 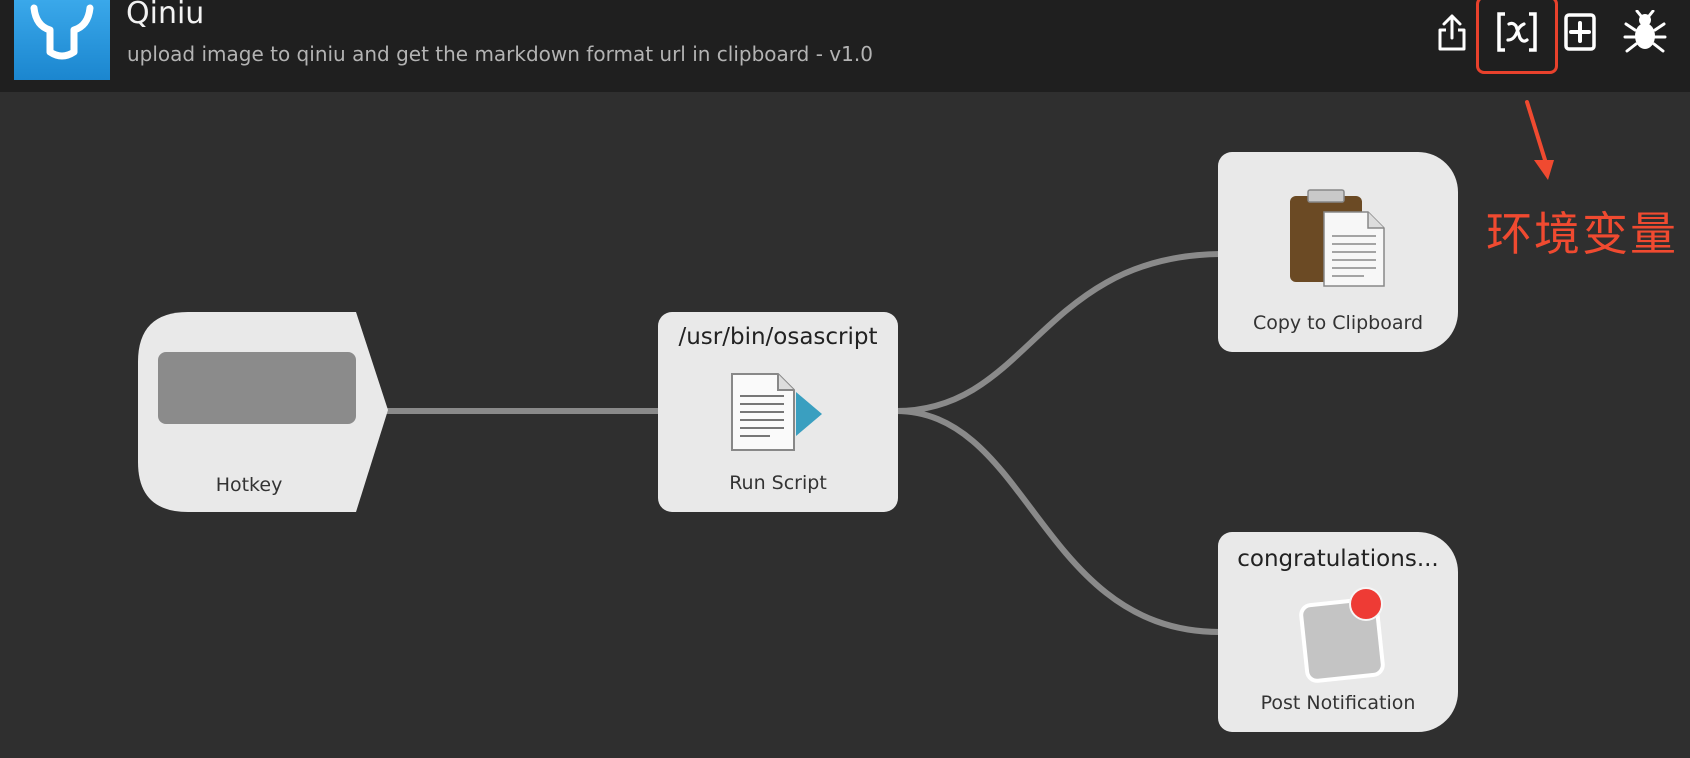 I want to click on post-notification-node: congratulations... Post Notification, so click(x=1338, y=632).